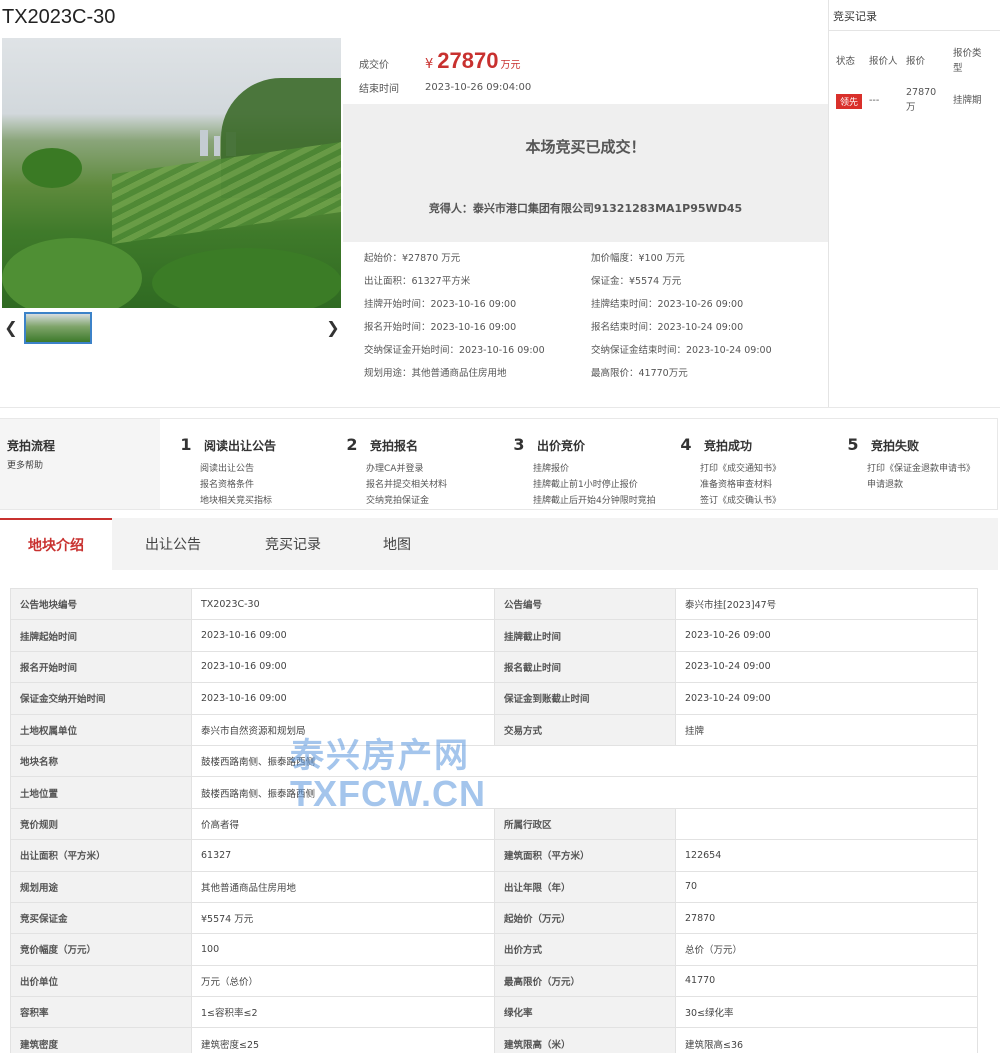 Image resolution: width=1000 pixels, height=1053 pixels. I want to click on tab-announcement: 出让公告, so click(173, 544).